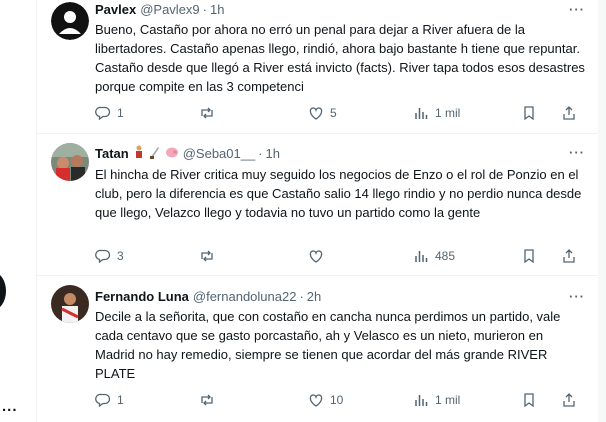  I want to click on like-button, so click(316, 256).